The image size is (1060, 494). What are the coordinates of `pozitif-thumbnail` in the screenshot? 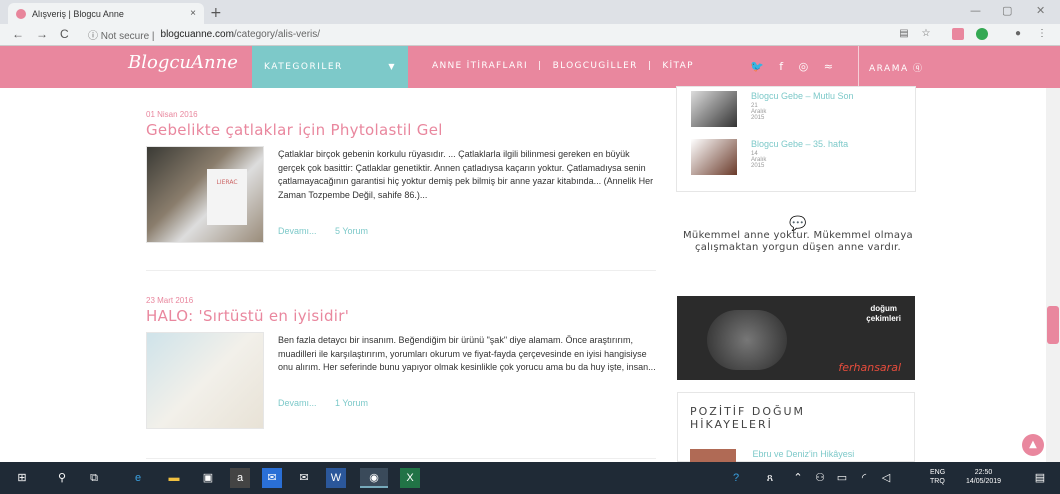 It's located at (713, 456).